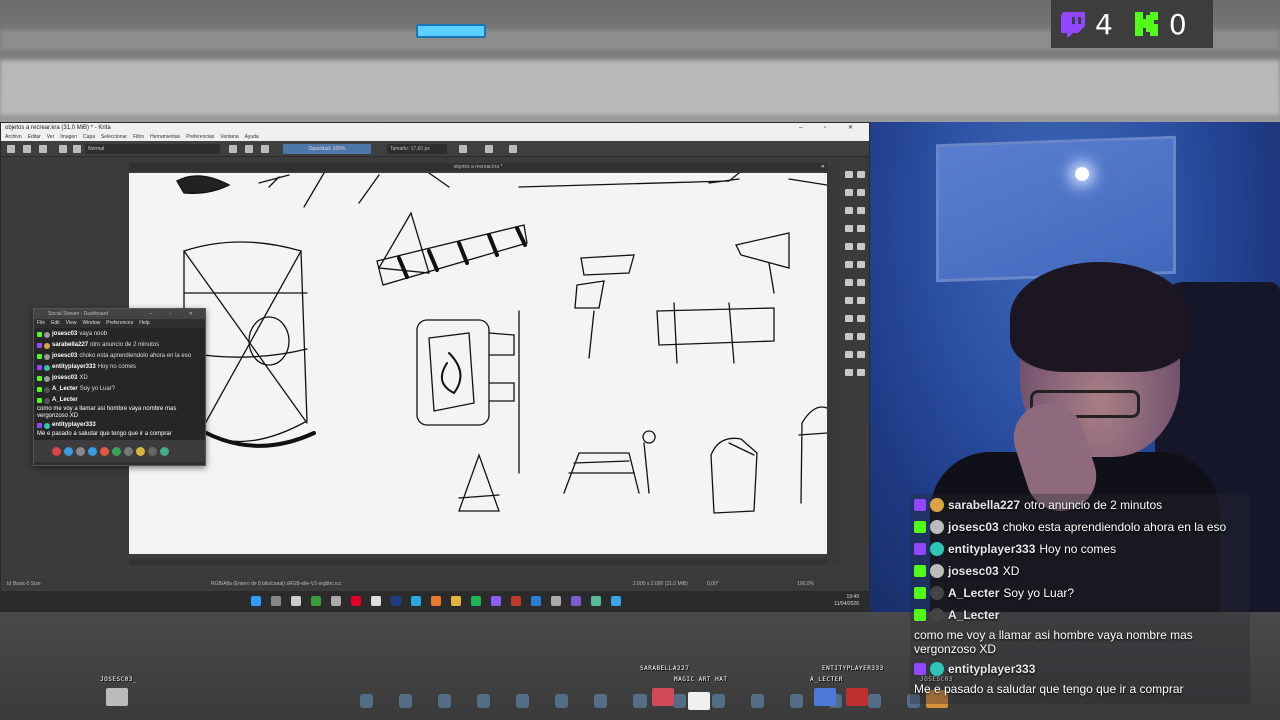 This screenshot has width=1280, height=720. I want to click on menu-seleccionar: Seleccionar, so click(114, 137).